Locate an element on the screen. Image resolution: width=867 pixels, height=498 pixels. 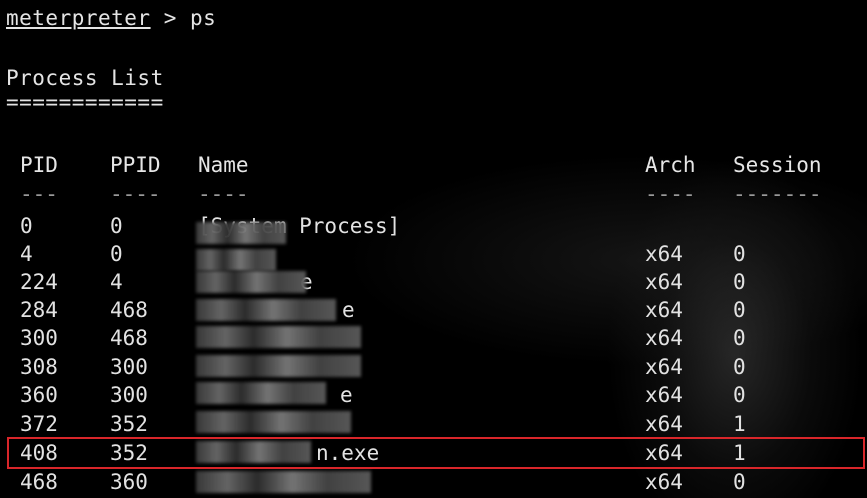
col-dash-ppid: ---- is located at coordinates (135, 194).